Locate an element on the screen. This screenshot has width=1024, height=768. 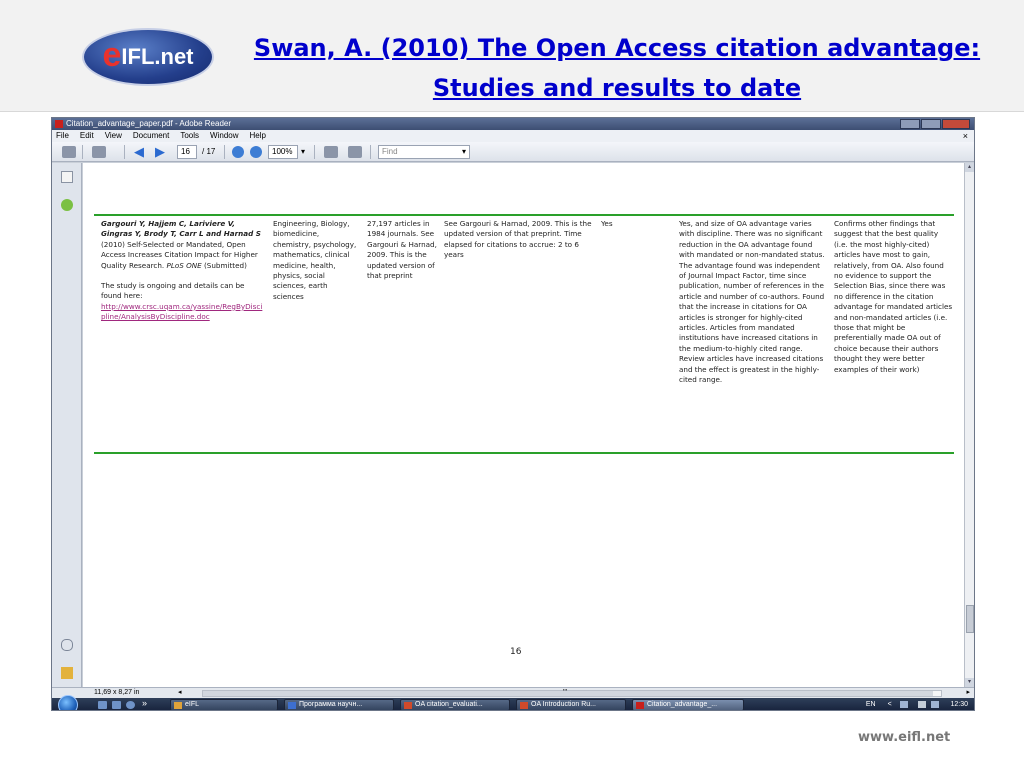
toolbar: ◀ ▶ 16 / 17 100% ▾ Find ▾ is located at coordinates (513, 152).